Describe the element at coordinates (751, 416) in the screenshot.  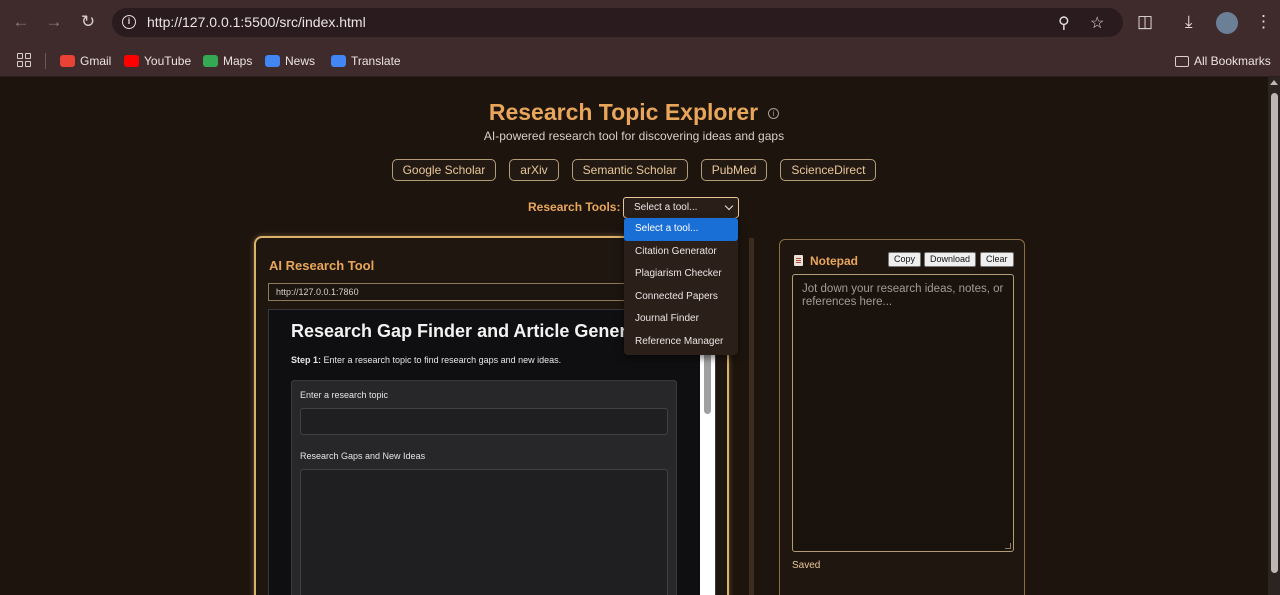
I see `panel-resize-handle` at that location.